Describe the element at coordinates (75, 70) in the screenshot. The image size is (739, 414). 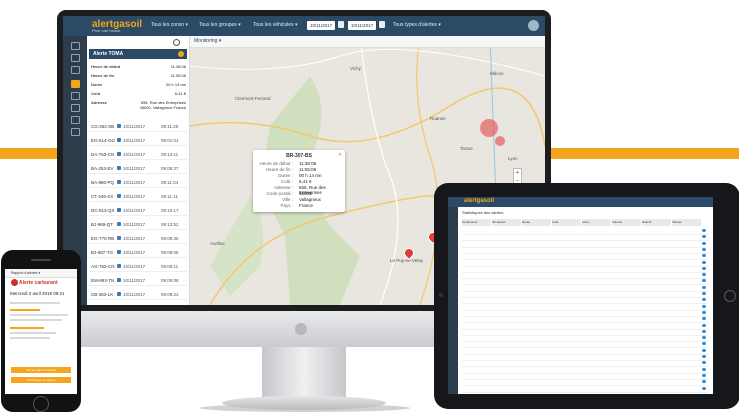
I see `map-icon` at that location.